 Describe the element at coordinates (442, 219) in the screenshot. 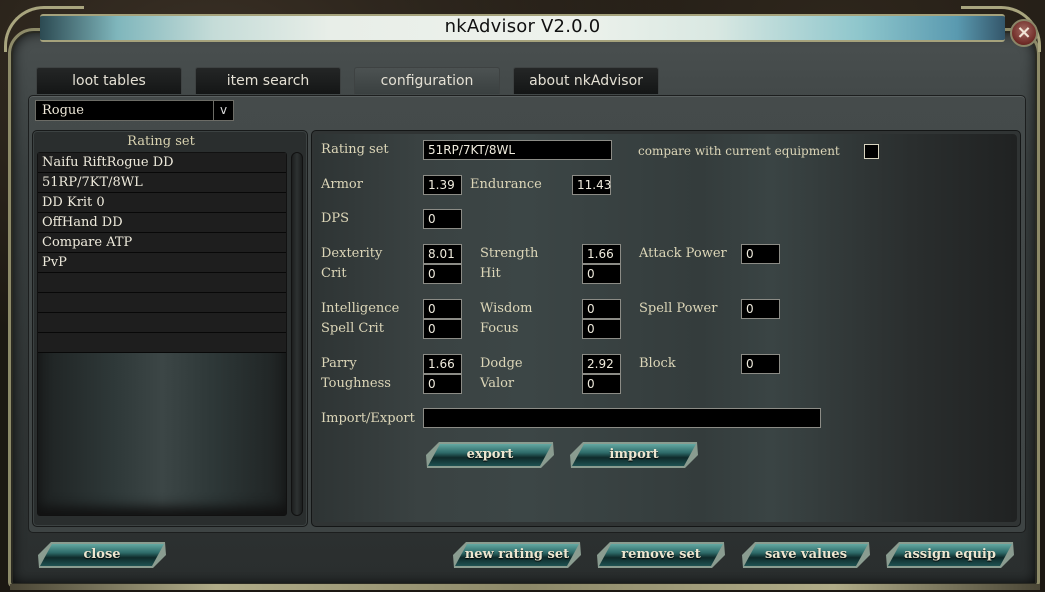

I see `dps-input: 0` at that location.